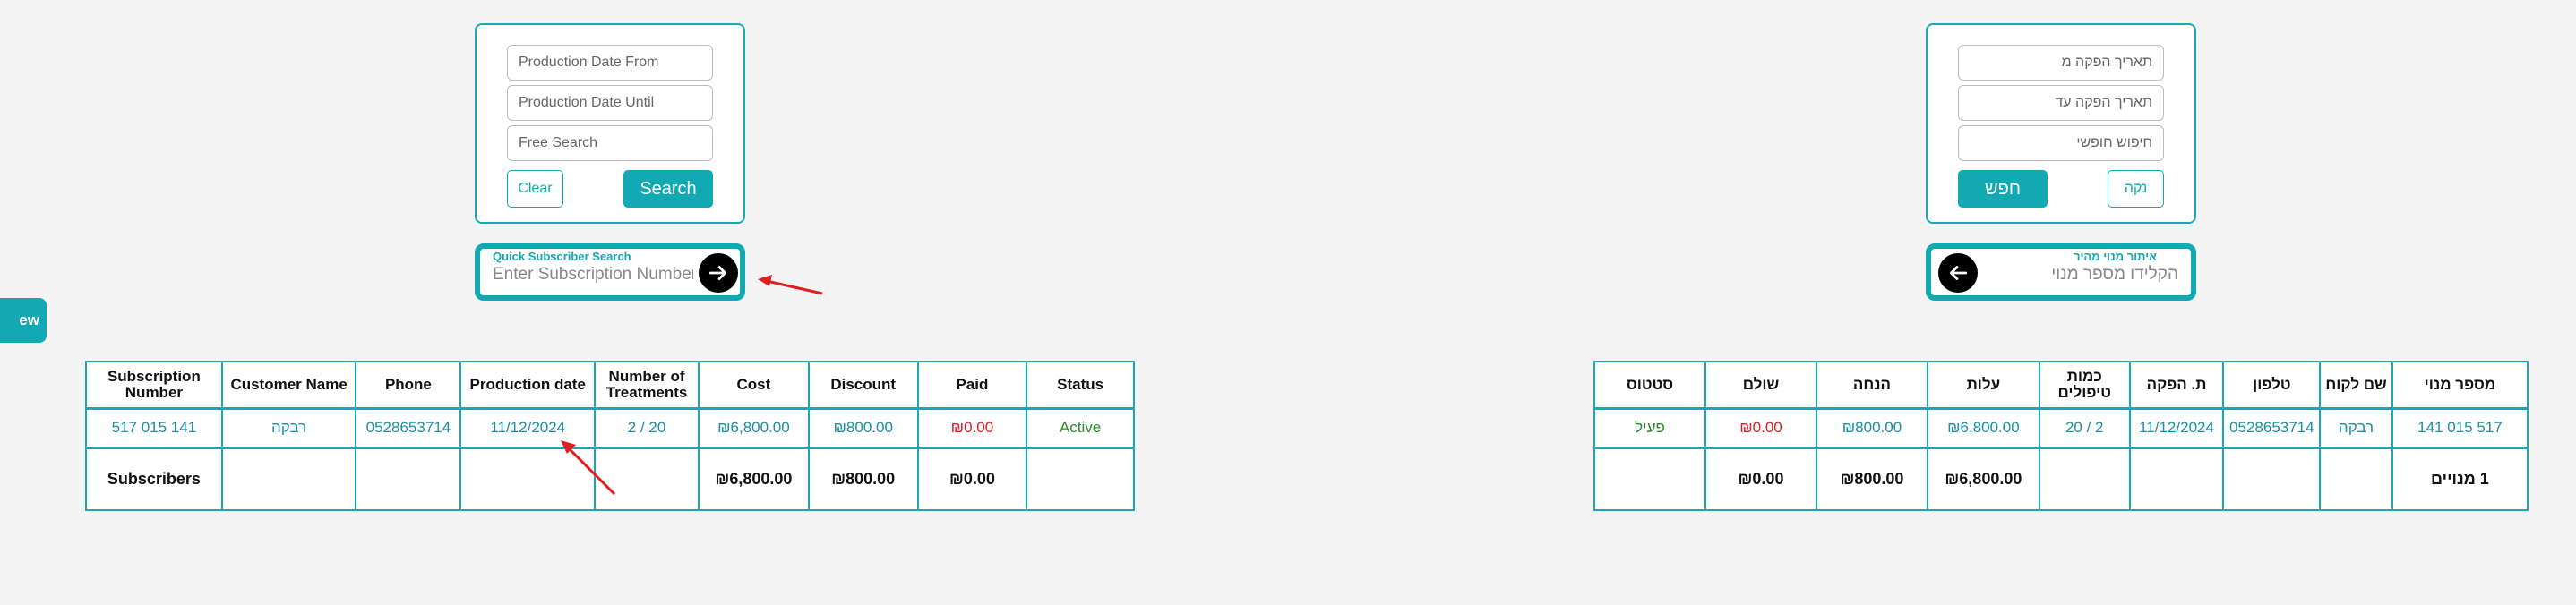 The width and height of the screenshot is (2576, 605). What do you see at coordinates (1760, 478) in the screenshot?
I see `total-paid-he: ₪0.00` at bounding box center [1760, 478].